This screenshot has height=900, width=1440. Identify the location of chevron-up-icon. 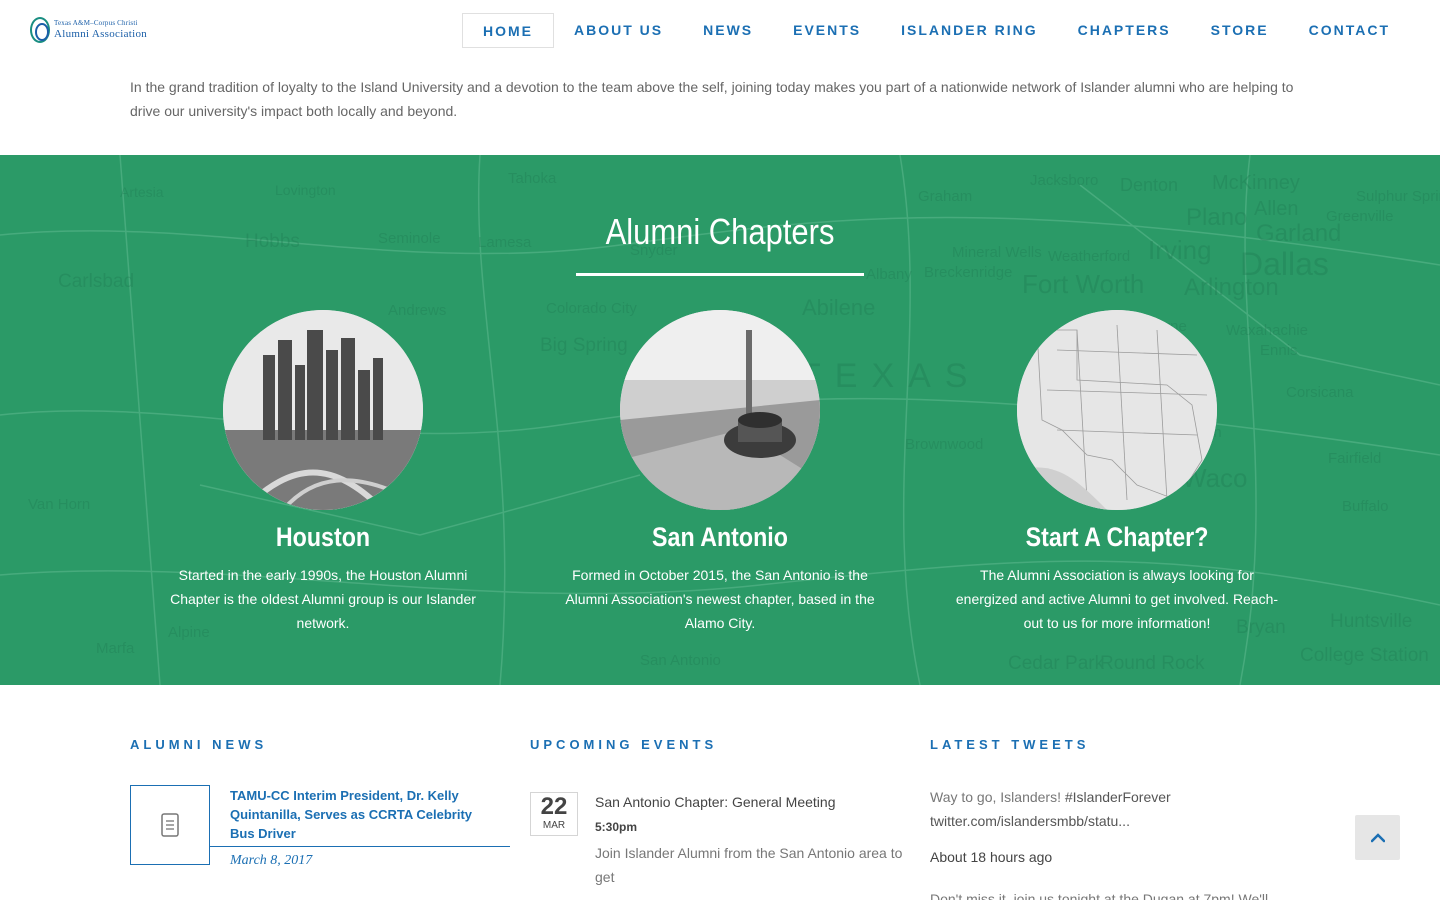
(1377, 837).